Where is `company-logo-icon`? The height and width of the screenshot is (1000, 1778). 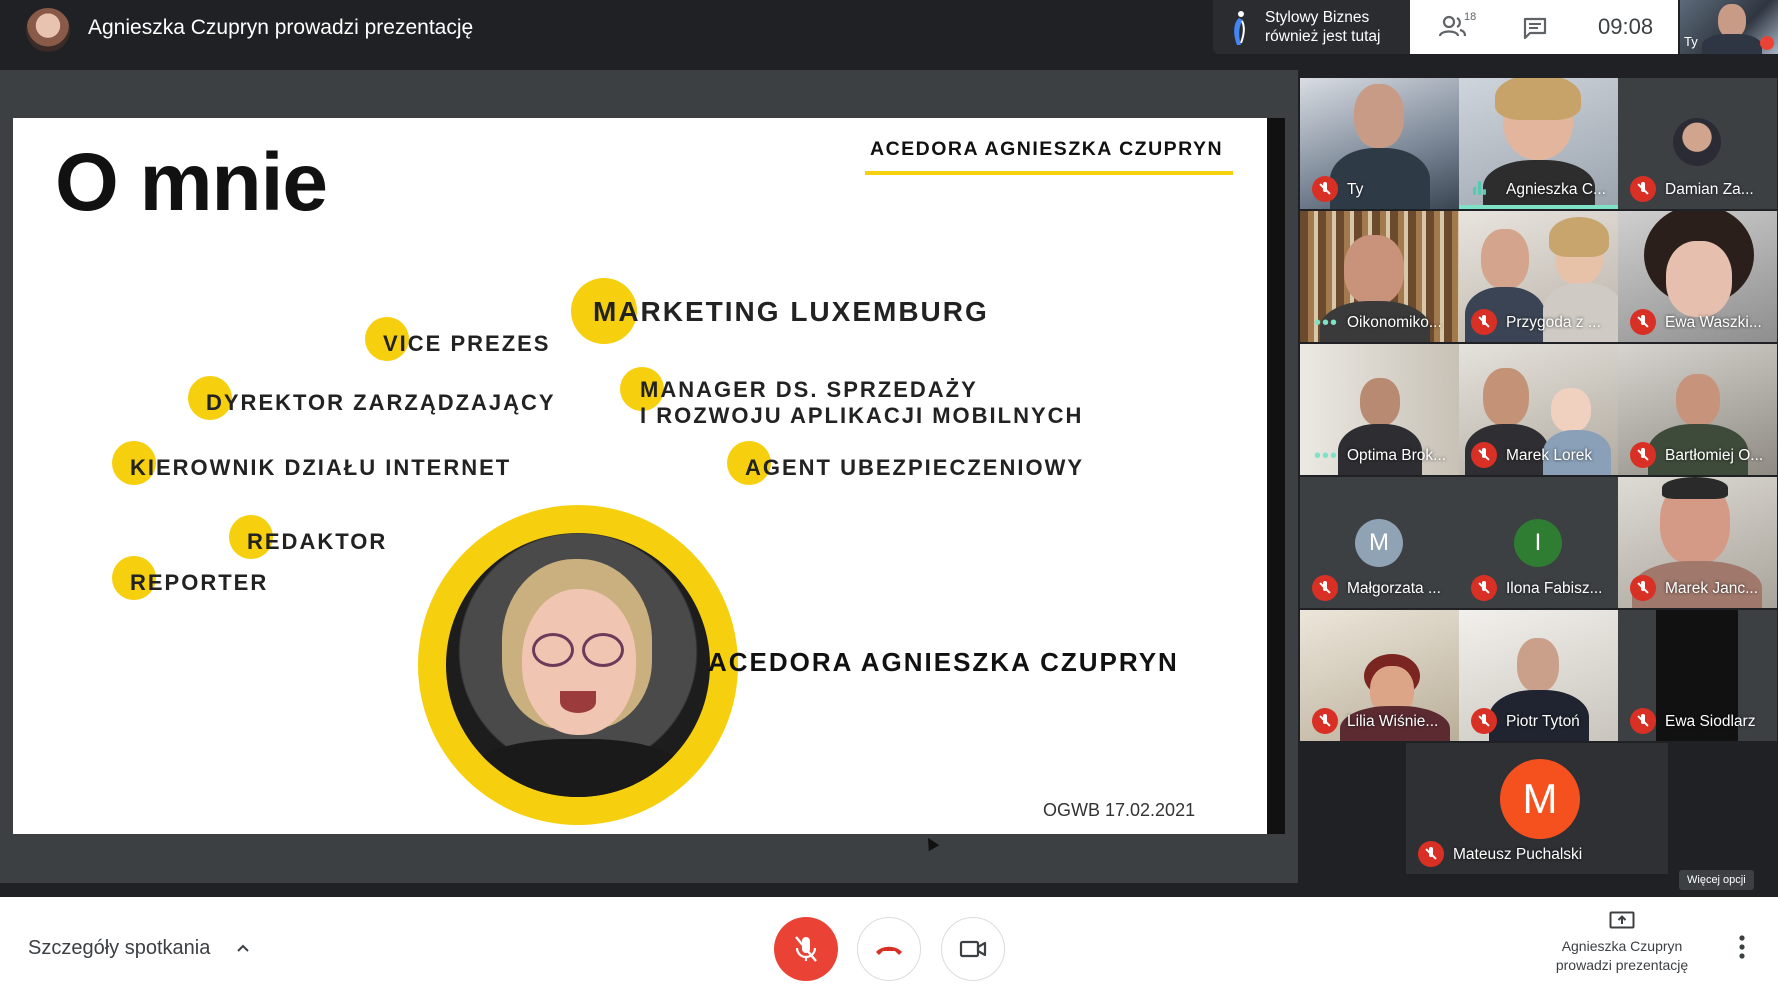
company-logo-icon is located at coordinates (1239, 28).